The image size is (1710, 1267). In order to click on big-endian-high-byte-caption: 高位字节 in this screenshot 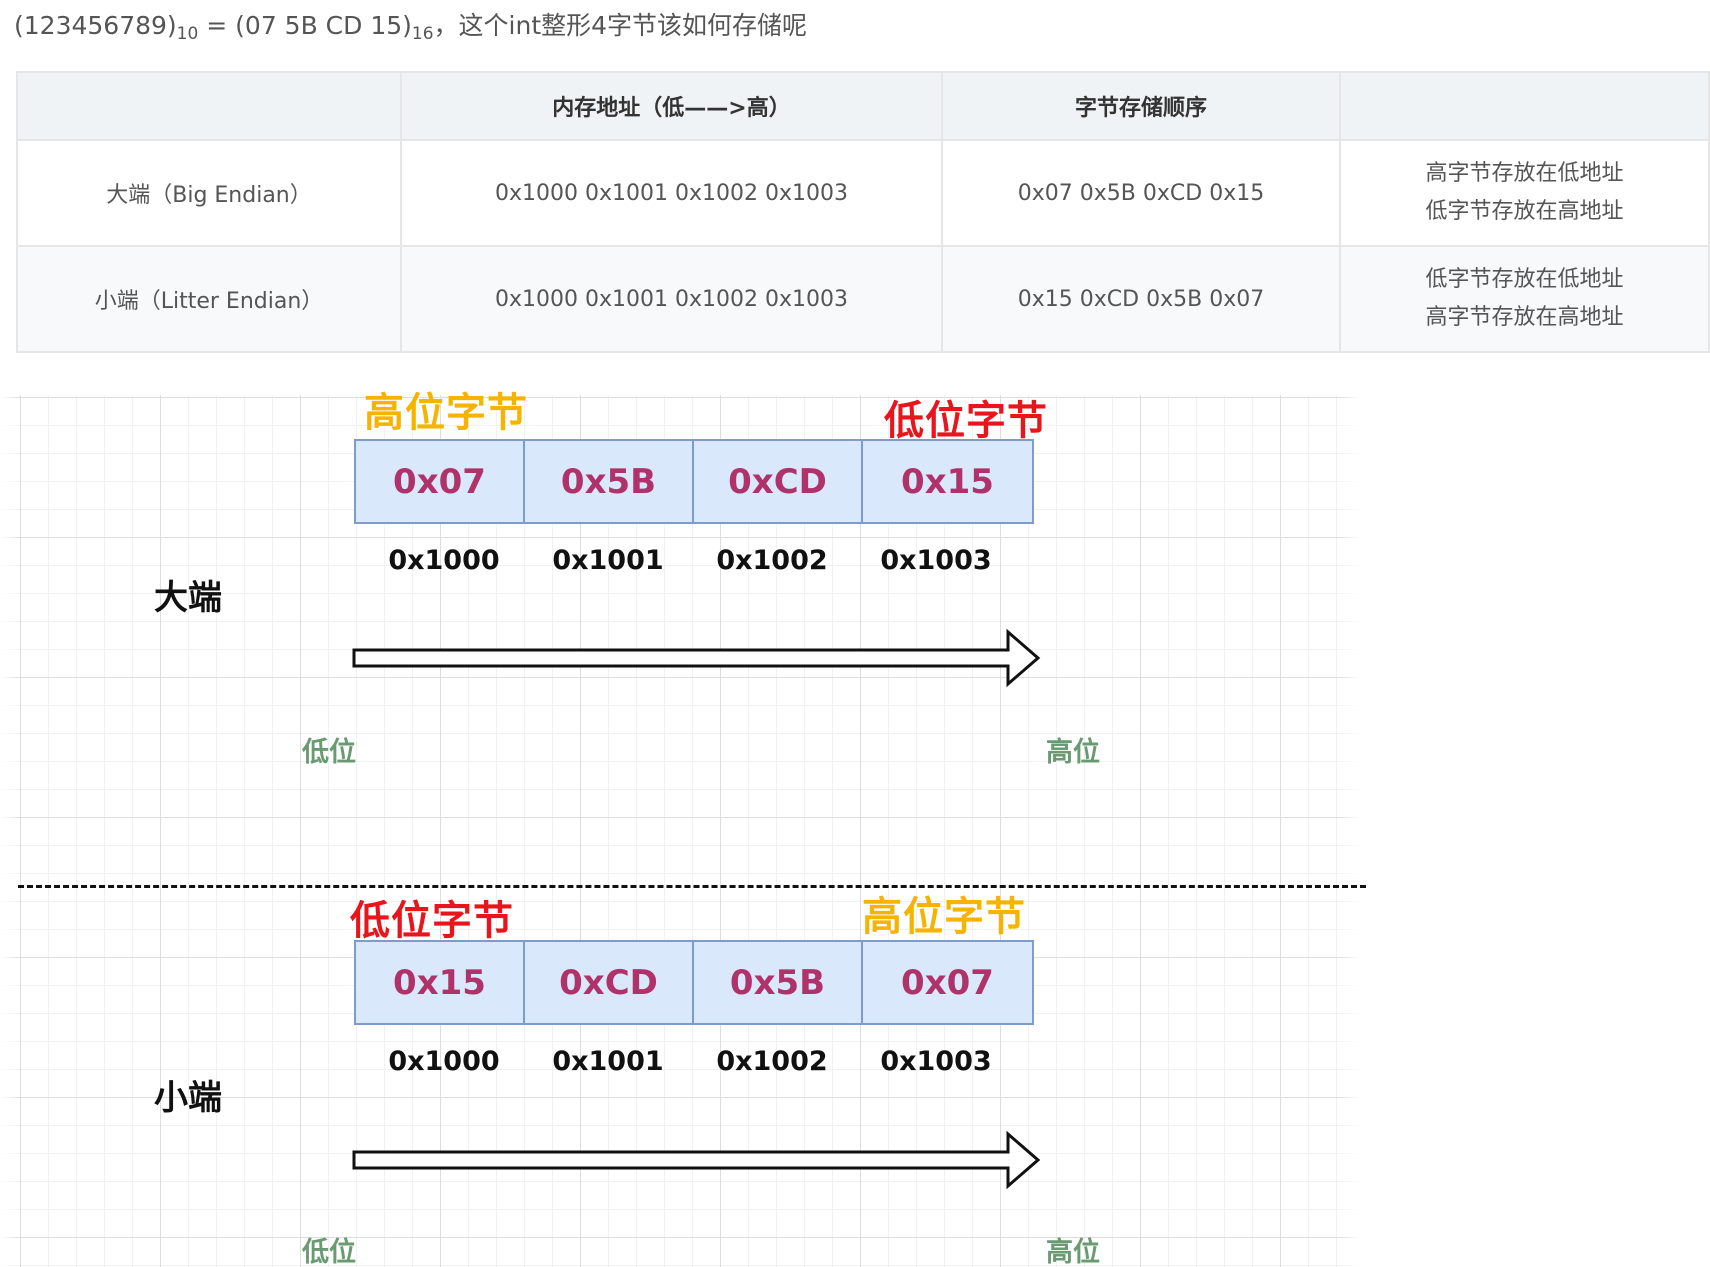, I will do `click(446, 413)`.